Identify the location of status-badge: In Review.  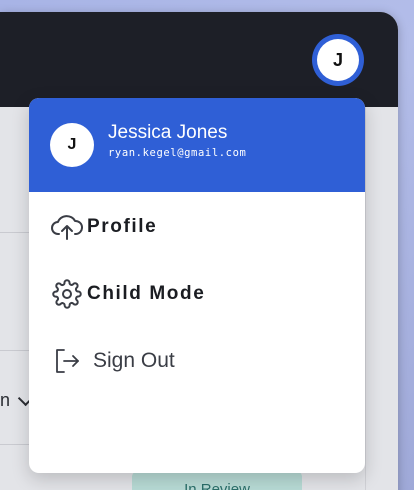
(217, 480).